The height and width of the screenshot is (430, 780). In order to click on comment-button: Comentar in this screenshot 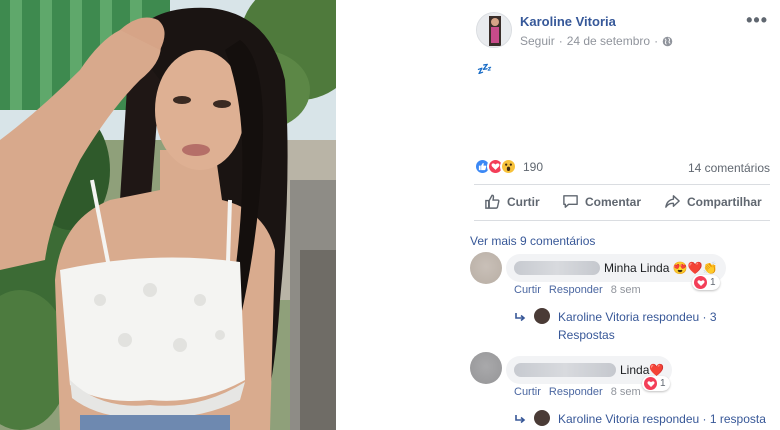, I will do `click(601, 201)`.